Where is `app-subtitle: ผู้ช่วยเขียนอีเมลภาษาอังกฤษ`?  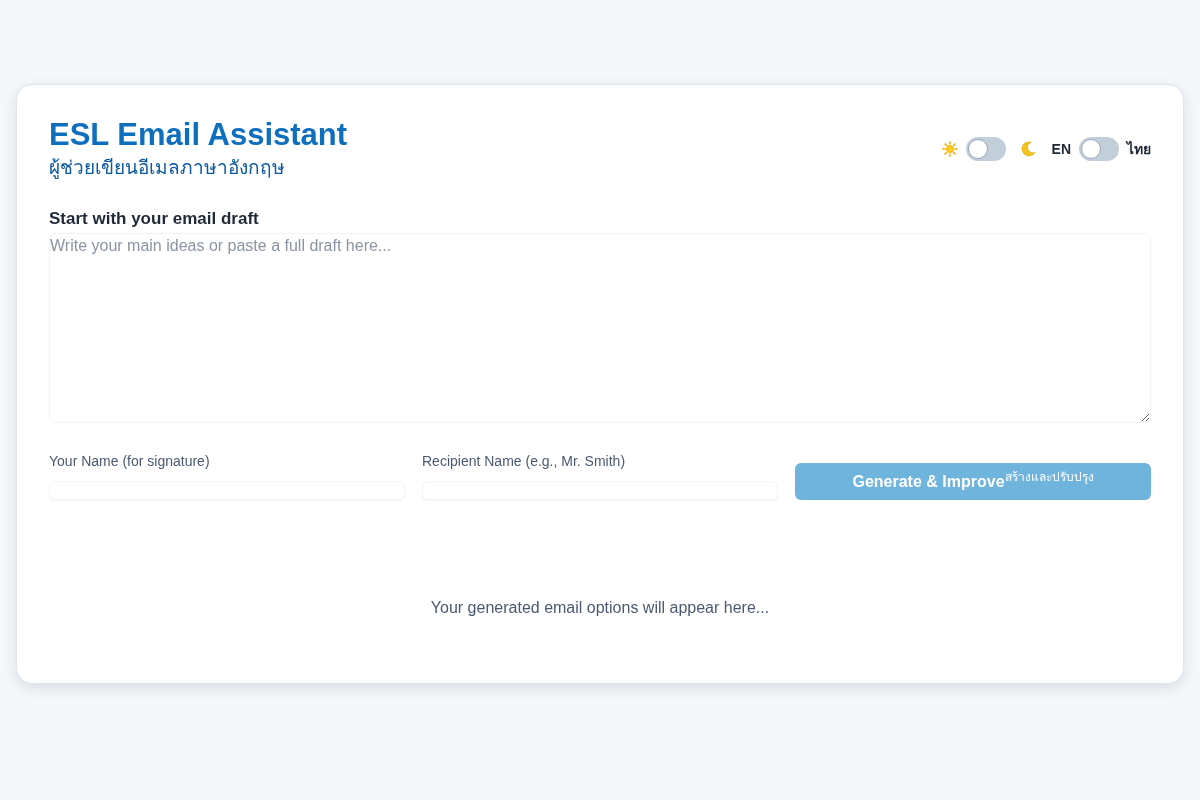
app-subtitle: ผู้ช่วยเขียนอีเมลภาษาอังกฤษ is located at coordinates (167, 168).